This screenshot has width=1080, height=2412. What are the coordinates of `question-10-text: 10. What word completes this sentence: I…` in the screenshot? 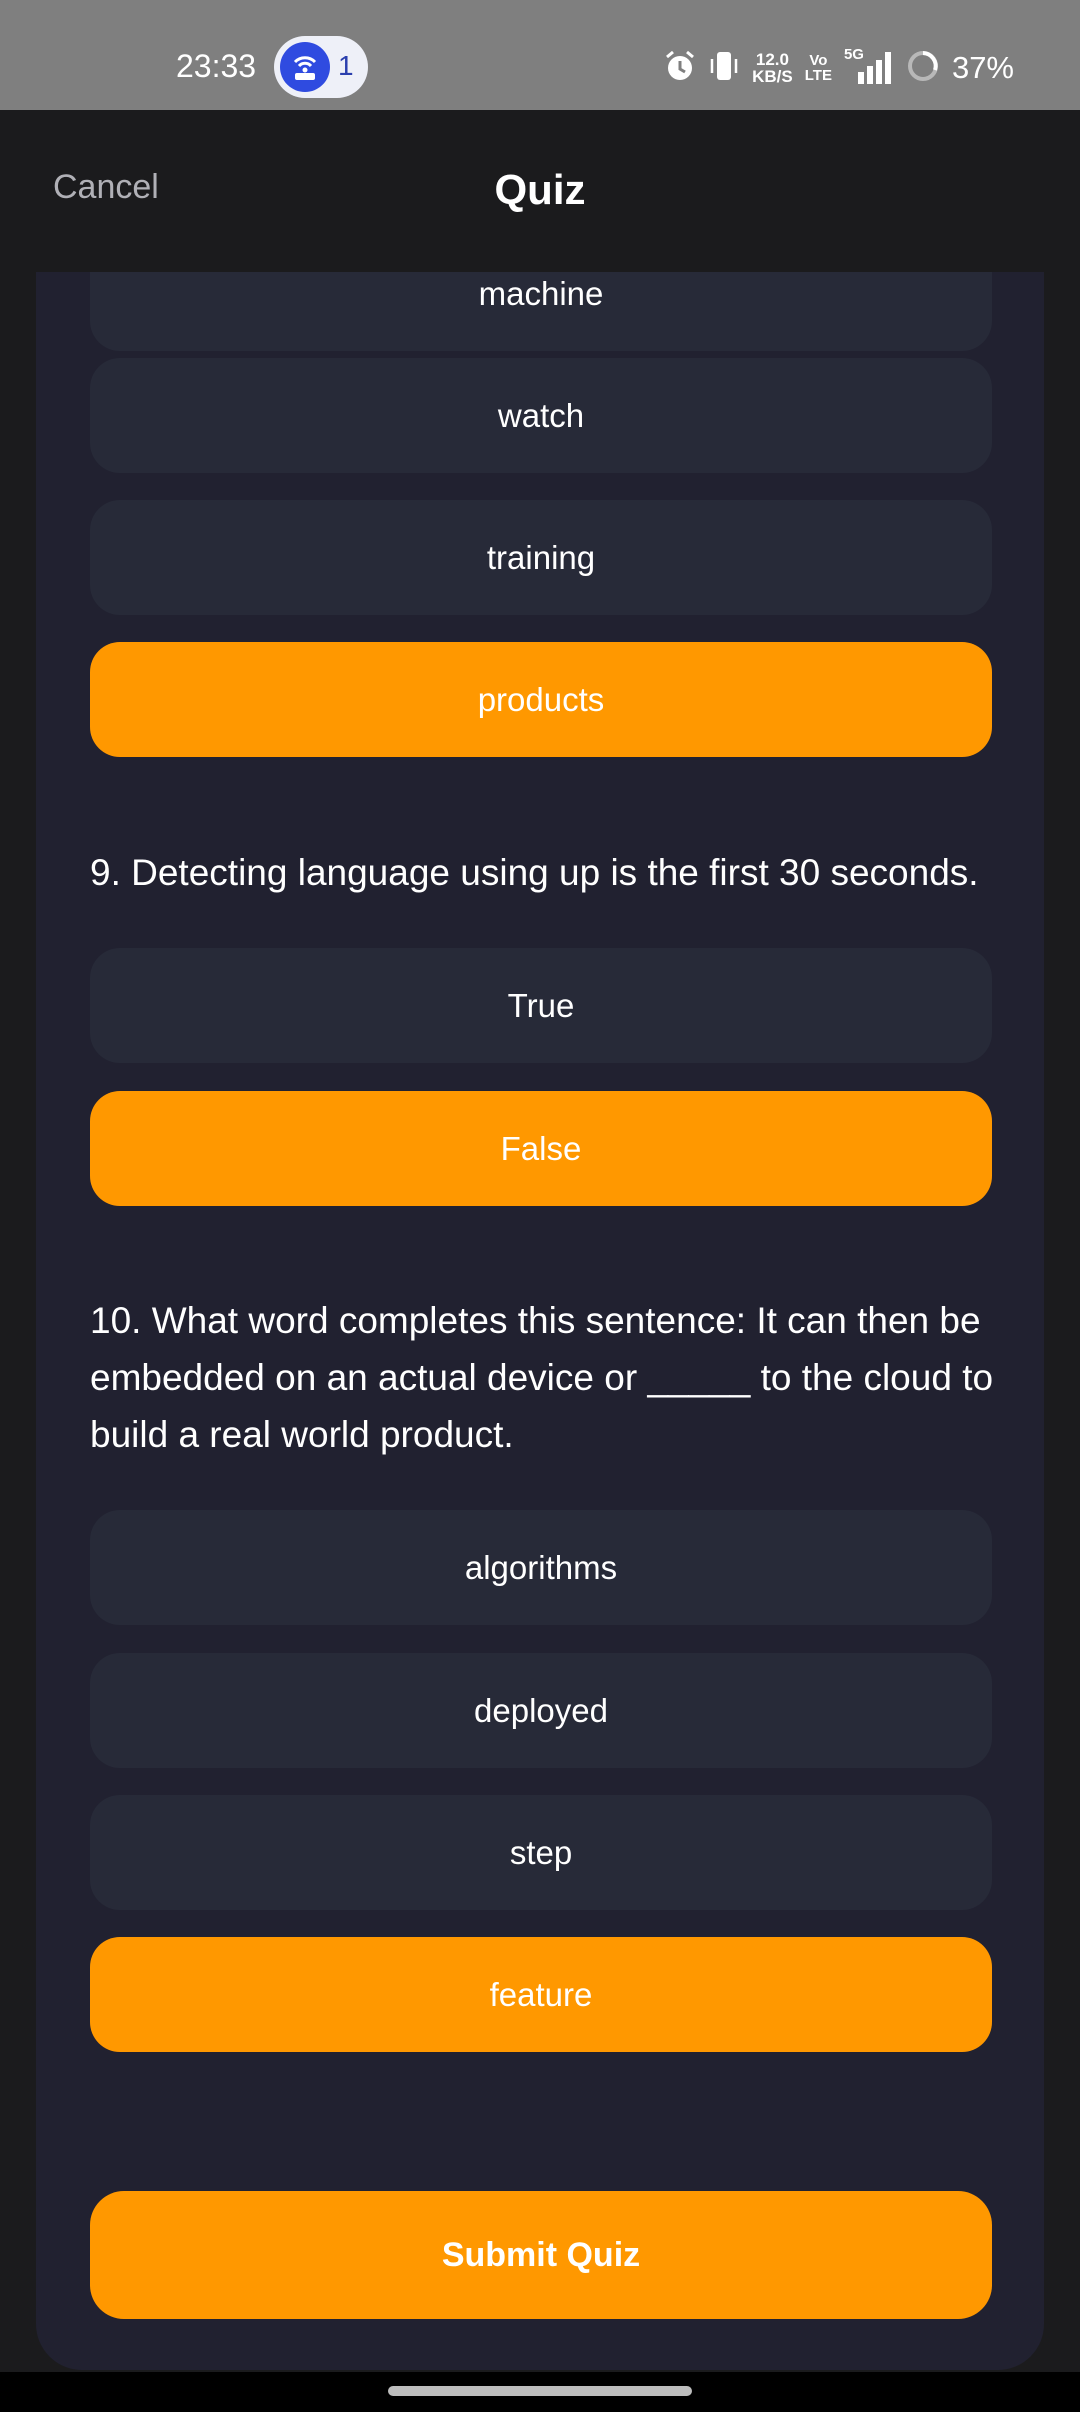 It's located at (542, 1377).